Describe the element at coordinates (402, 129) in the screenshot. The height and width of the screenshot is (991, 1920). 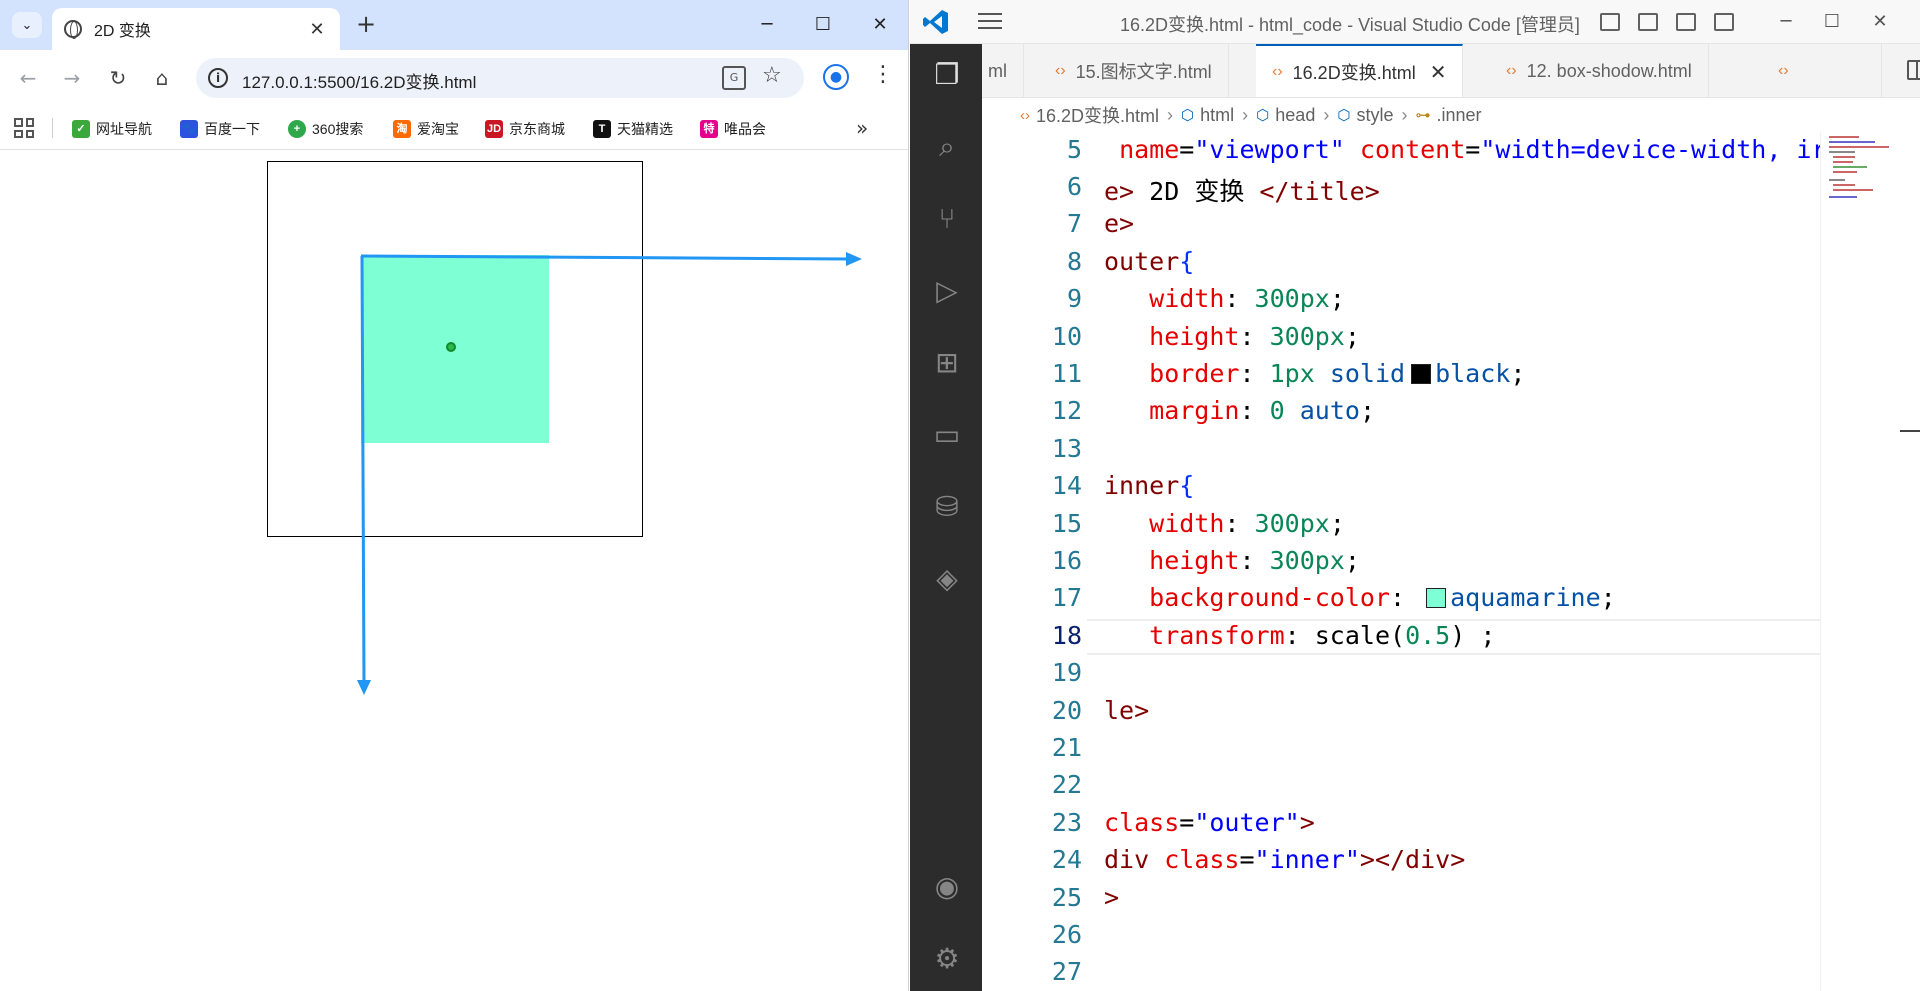
I see `taobao-icon: 淘` at that location.